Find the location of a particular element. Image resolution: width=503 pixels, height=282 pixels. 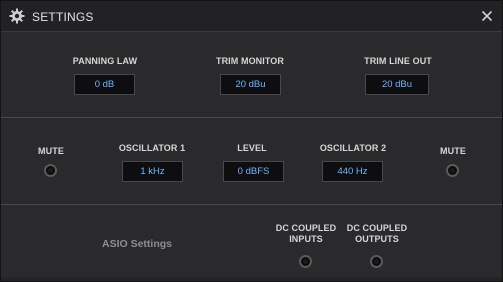

oscillator-1-field: 1 kHz is located at coordinates (152, 171).